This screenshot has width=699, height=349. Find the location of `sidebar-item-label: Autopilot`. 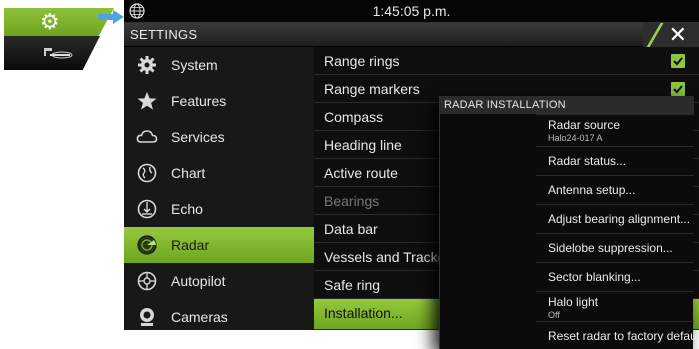

sidebar-item-label: Autopilot is located at coordinates (198, 281).